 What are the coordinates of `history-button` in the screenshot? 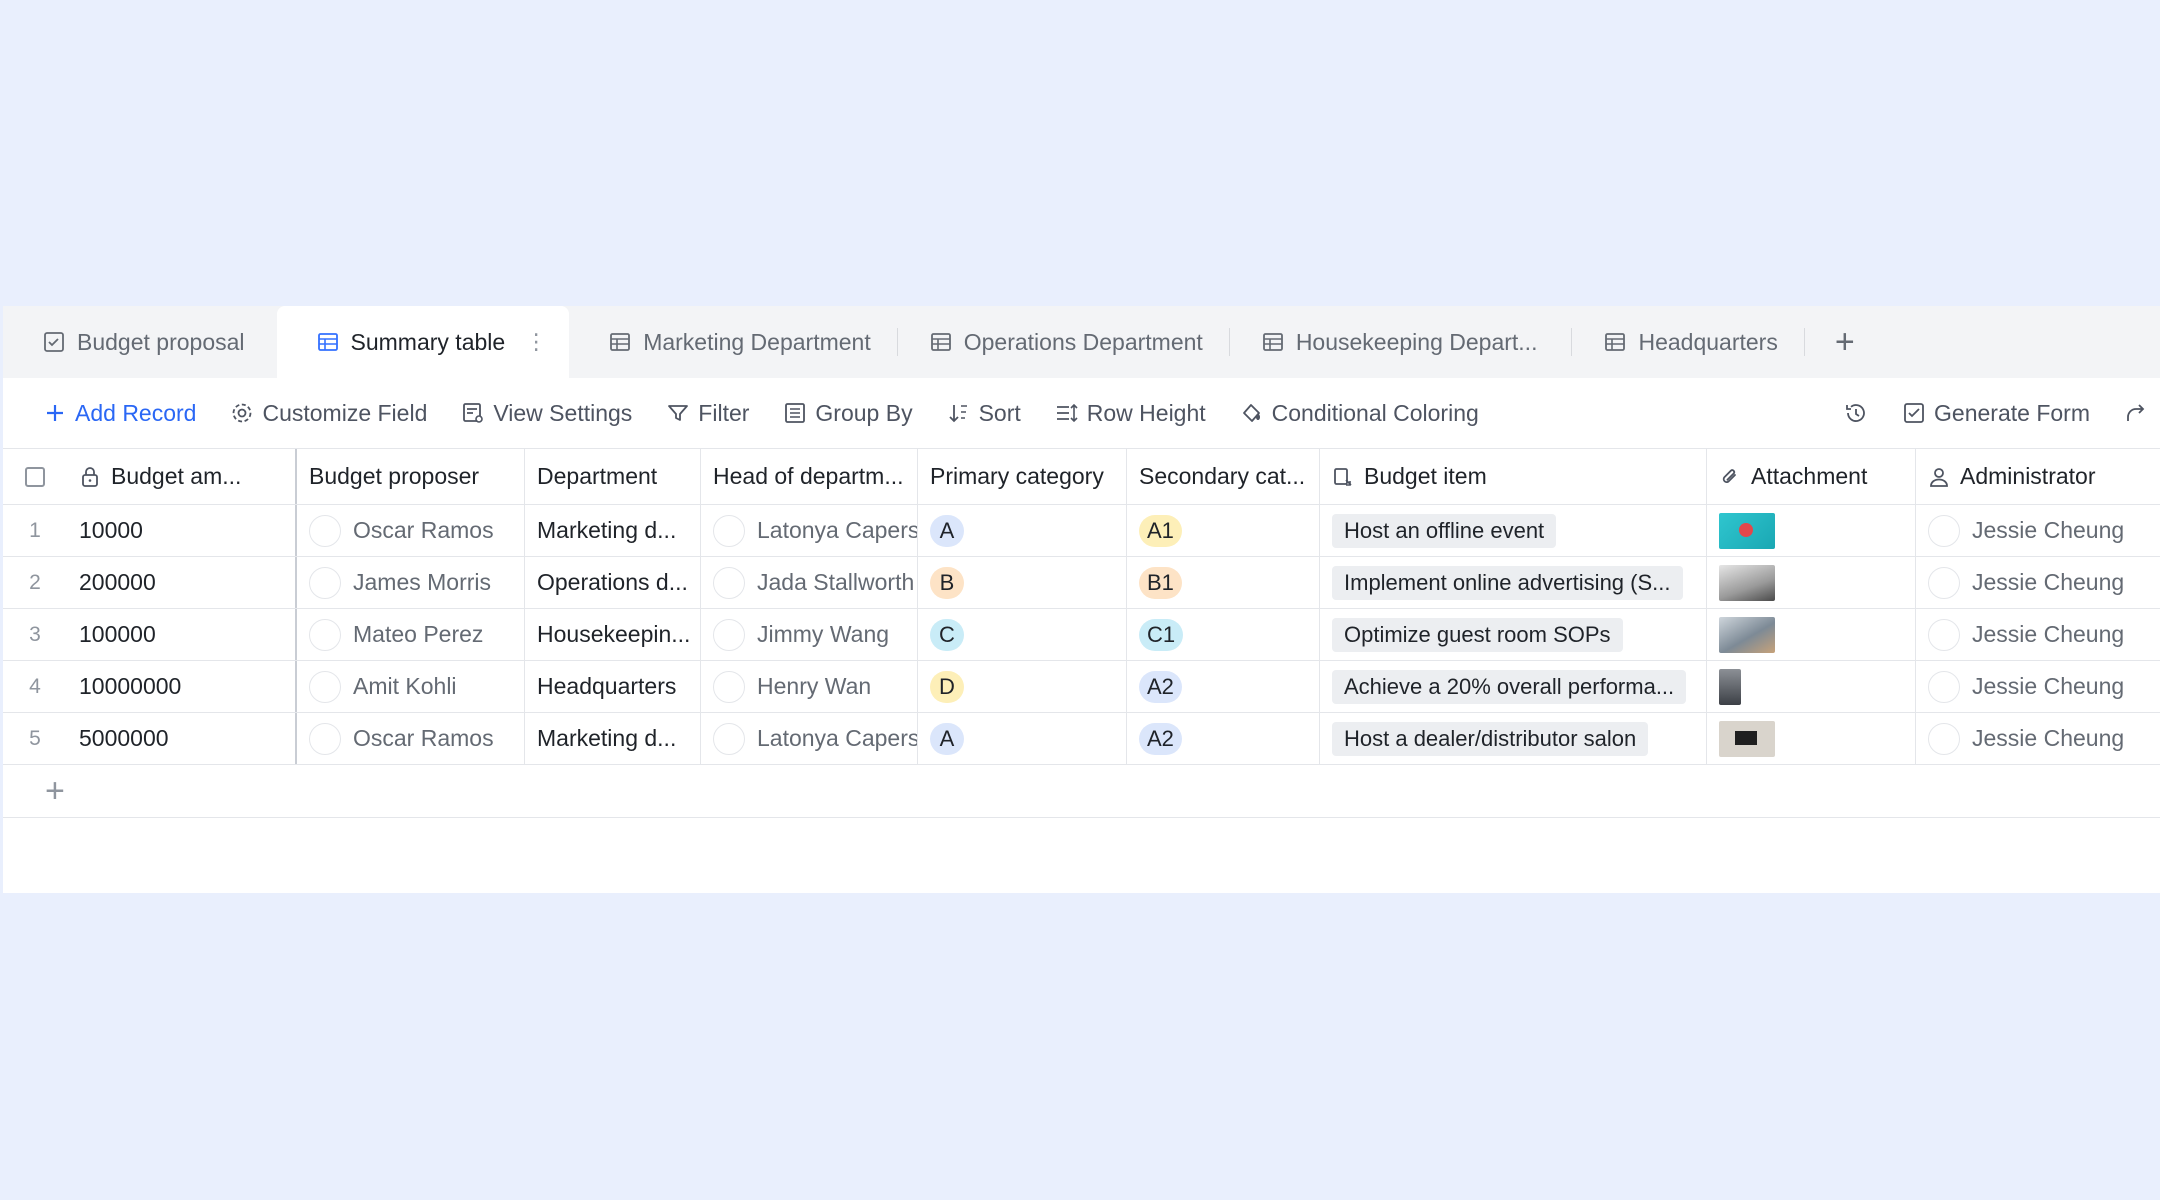 It's located at (1856, 413).